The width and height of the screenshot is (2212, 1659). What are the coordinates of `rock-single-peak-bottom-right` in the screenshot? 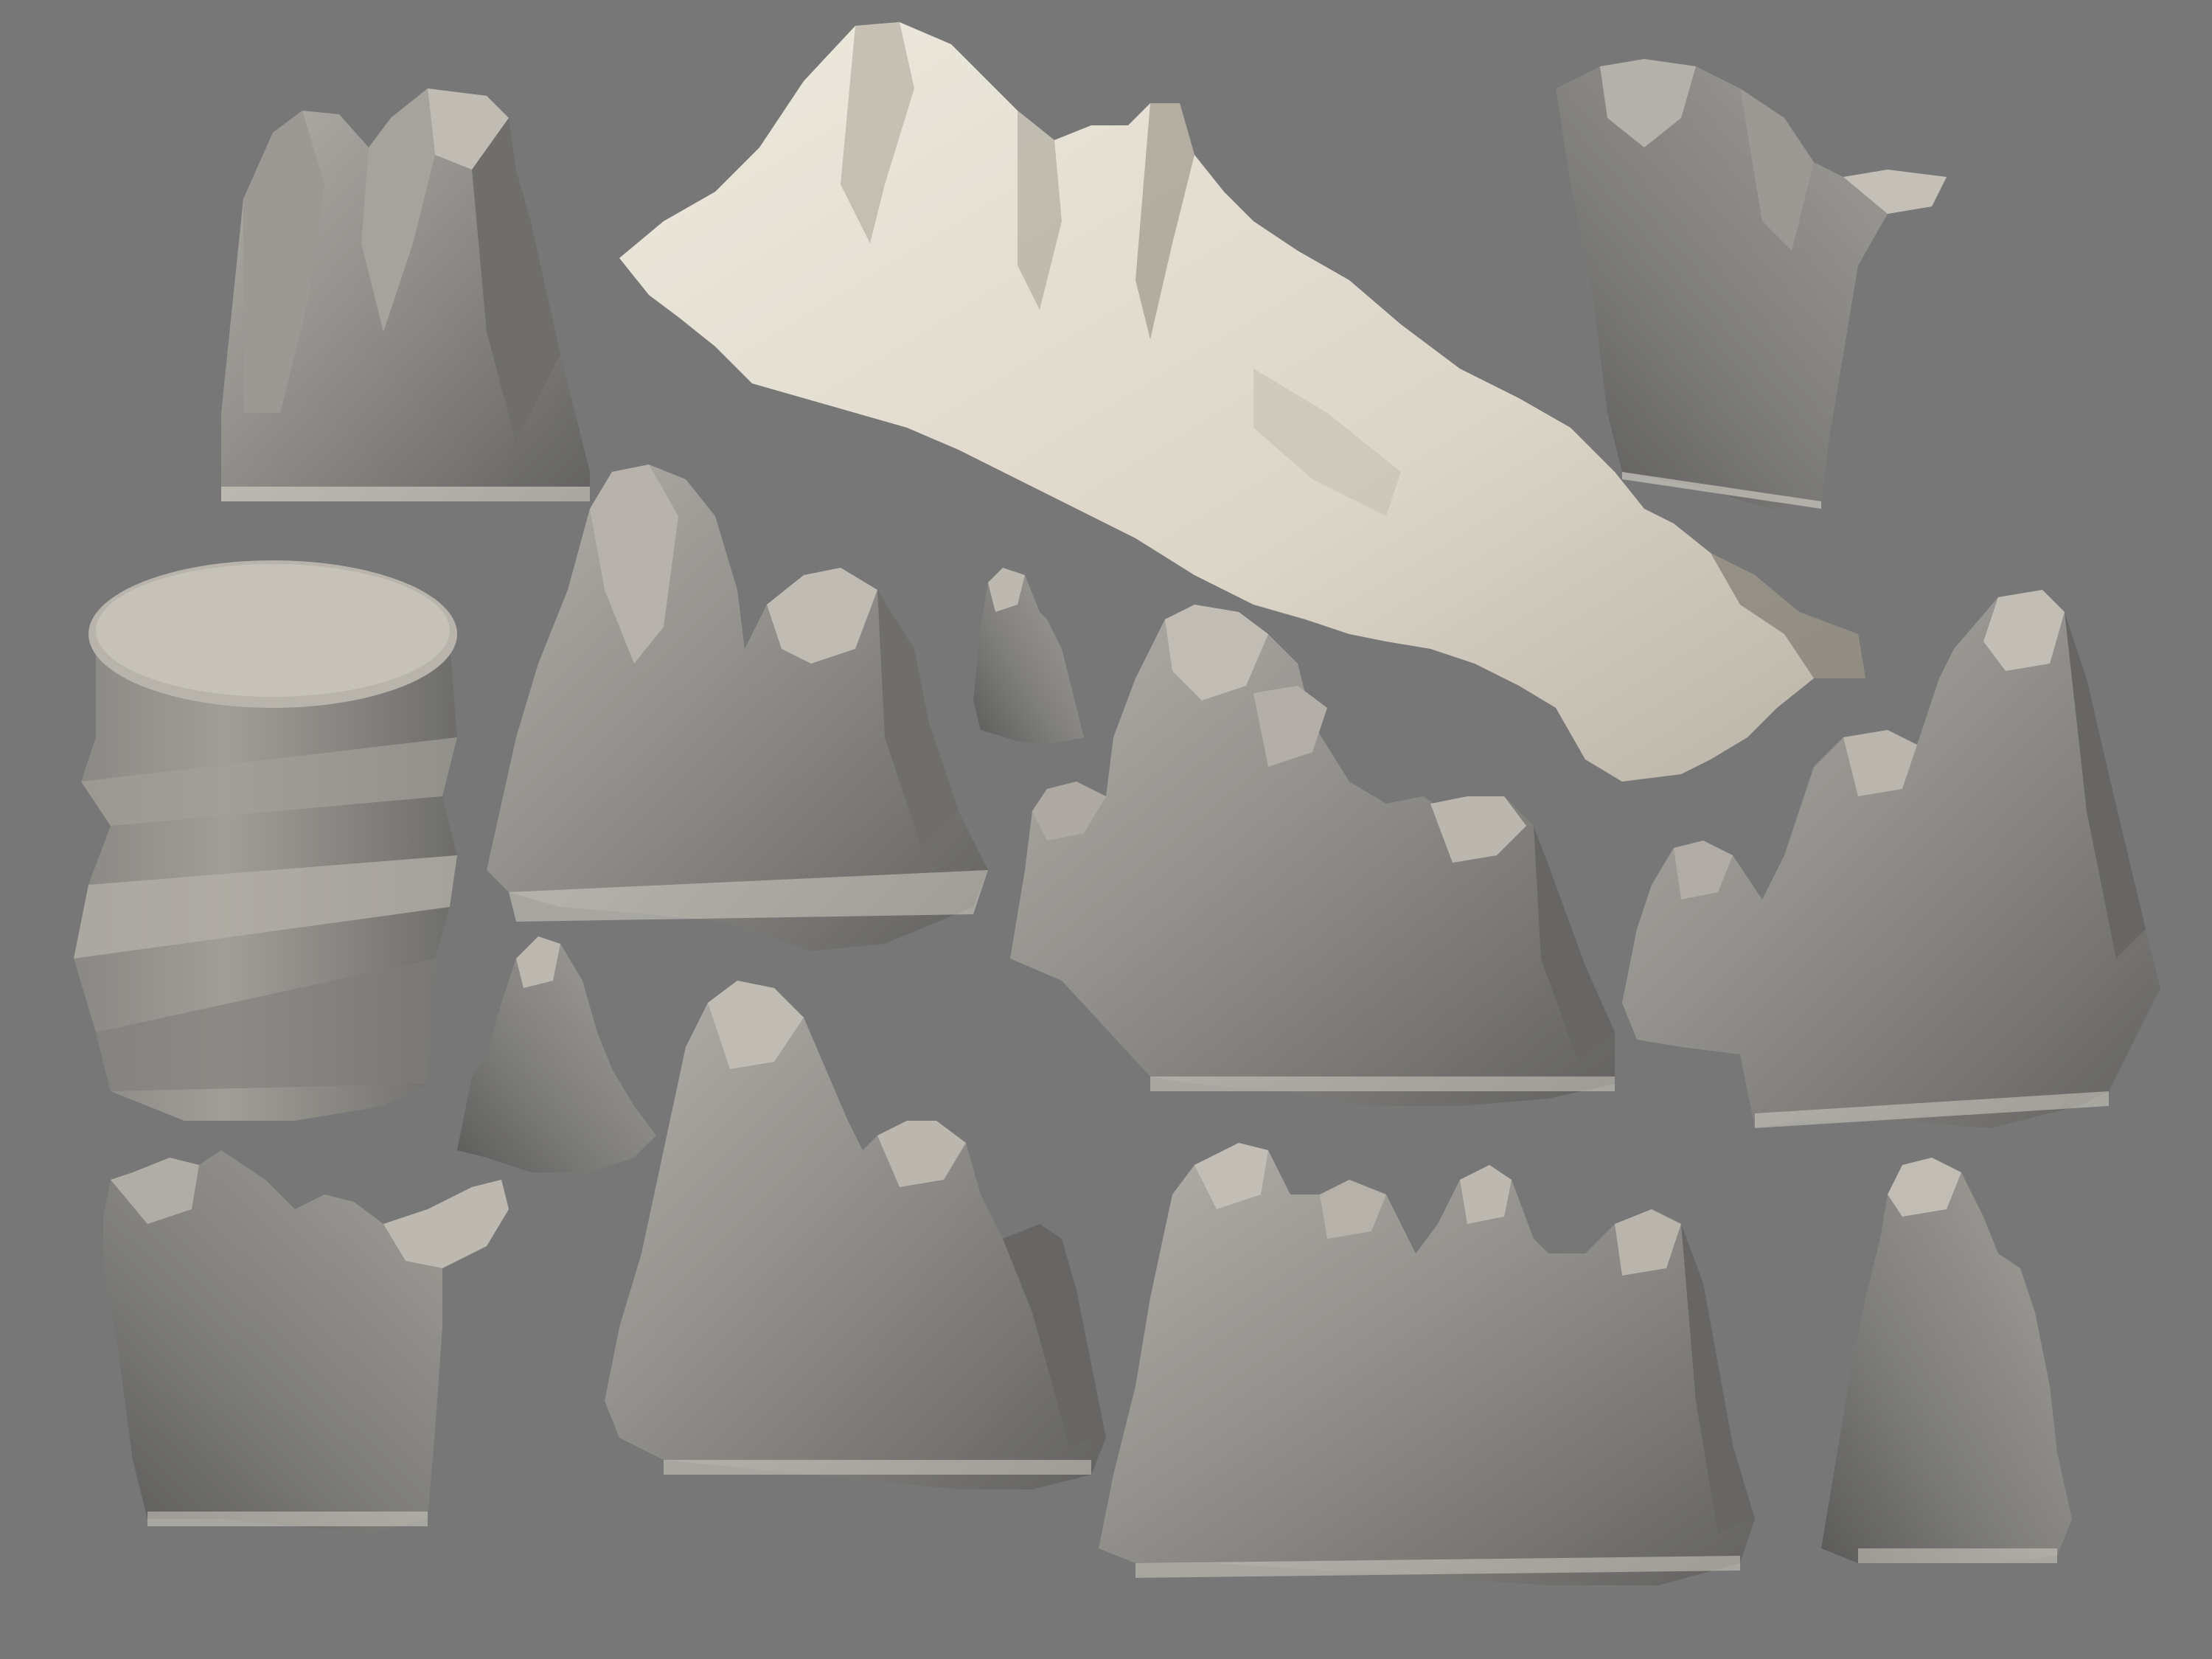 It's located at (1946, 1360).